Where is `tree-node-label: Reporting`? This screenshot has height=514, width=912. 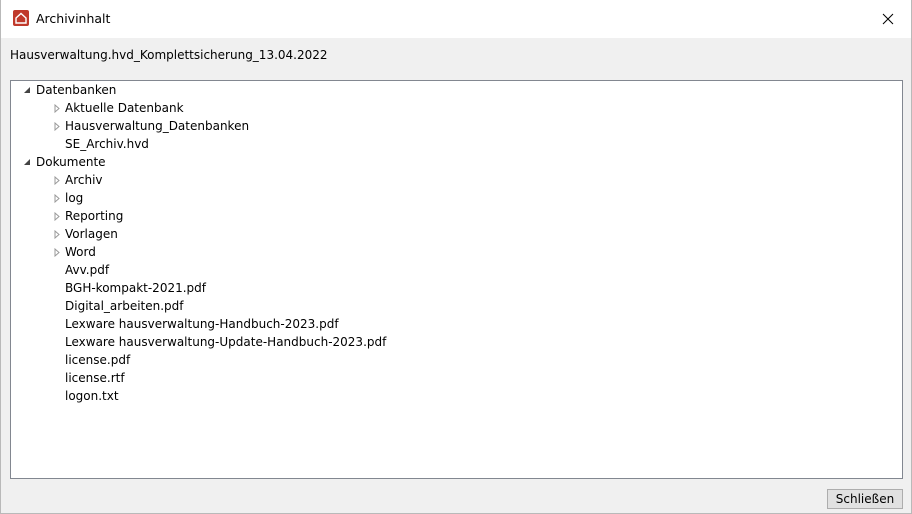
tree-node-label: Reporting is located at coordinates (94, 216).